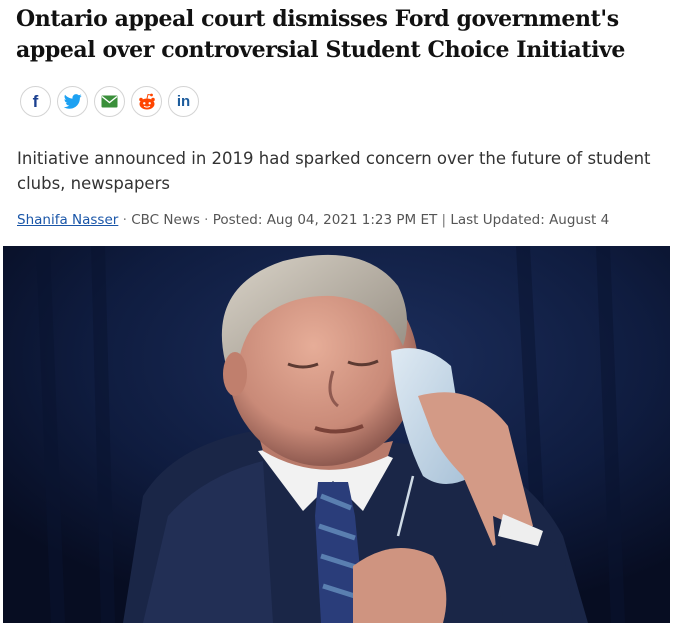  What do you see at coordinates (325, 220) in the screenshot?
I see `posted-date: Posted: Aug 04, 2021 1:23 PM ET` at bounding box center [325, 220].